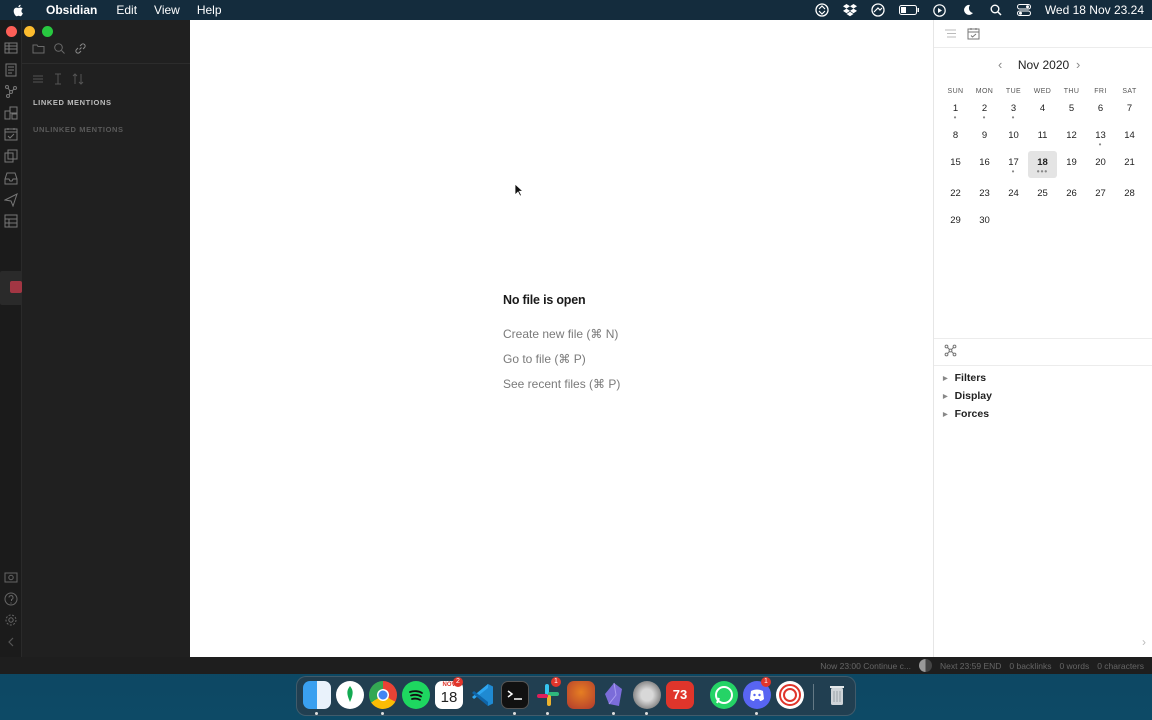  What do you see at coordinates (1000, 64) in the screenshot?
I see `prev-month-button: ‹` at bounding box center [1000, 64].